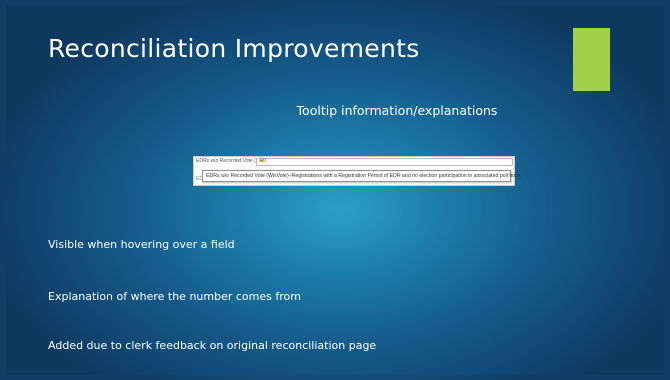  What do you see at coordinates (397, 110) in the screenshot?
I see `slide-subtitle: Tooltip information/explanations` at bounding box center [397, 110].